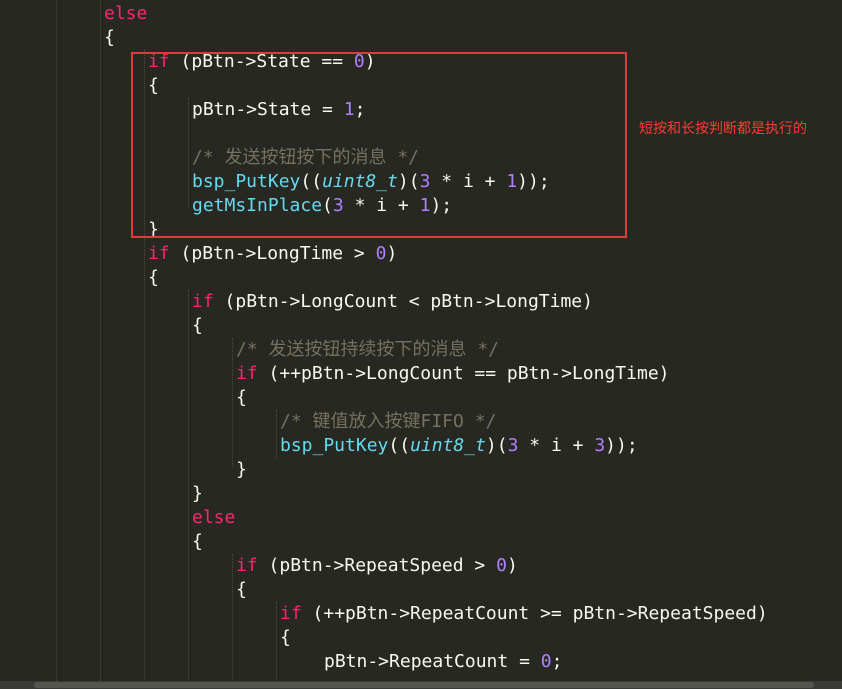 The width and height of the screenshot is (842, 689). I want to click on code-token: (++pBtn->LongCount == pBtn->LongTime), so click(463, 373).